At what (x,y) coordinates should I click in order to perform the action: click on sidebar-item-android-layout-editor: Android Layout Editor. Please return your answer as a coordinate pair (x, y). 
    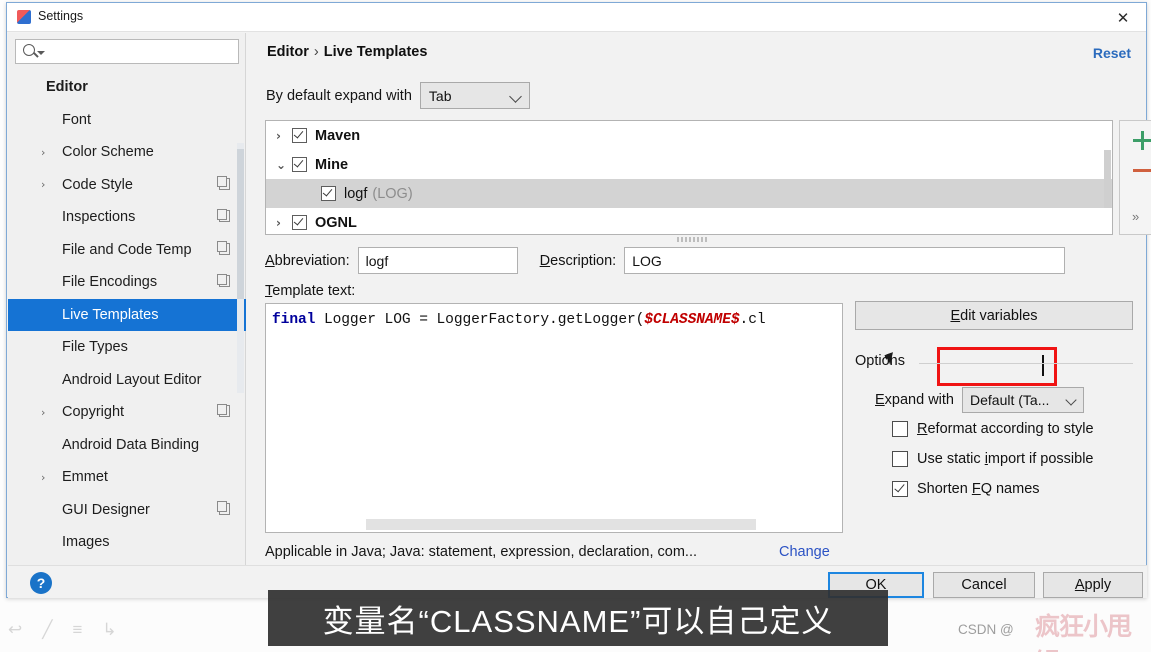
    Looking at the image, I should click on (127, 380).